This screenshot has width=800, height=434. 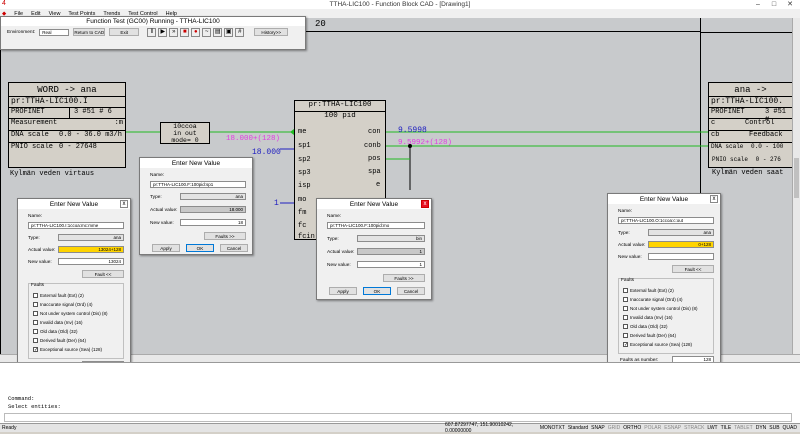 I want to click on toggle-ortho: ORTHO, so click(x=632, y=428).